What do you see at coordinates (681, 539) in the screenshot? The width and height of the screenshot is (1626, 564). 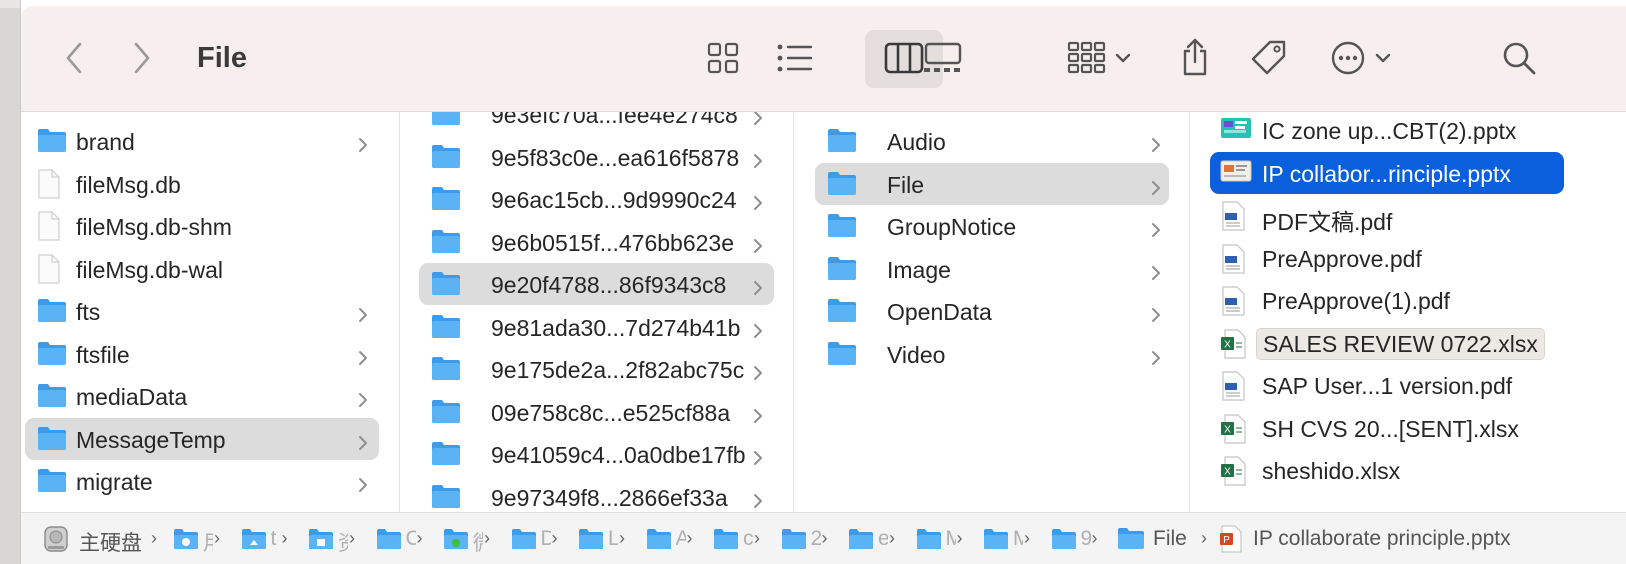 I see `path-crumb-label: A` at bounding box center [681, 539].